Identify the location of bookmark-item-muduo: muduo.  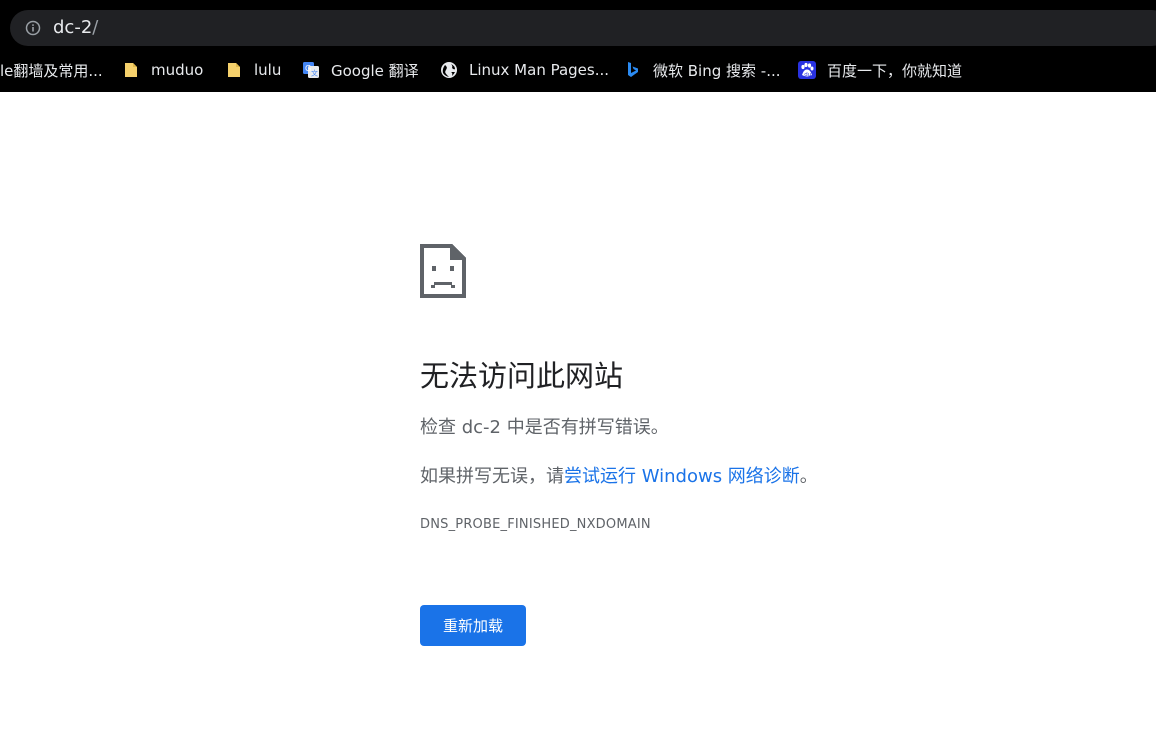
(162, 70).